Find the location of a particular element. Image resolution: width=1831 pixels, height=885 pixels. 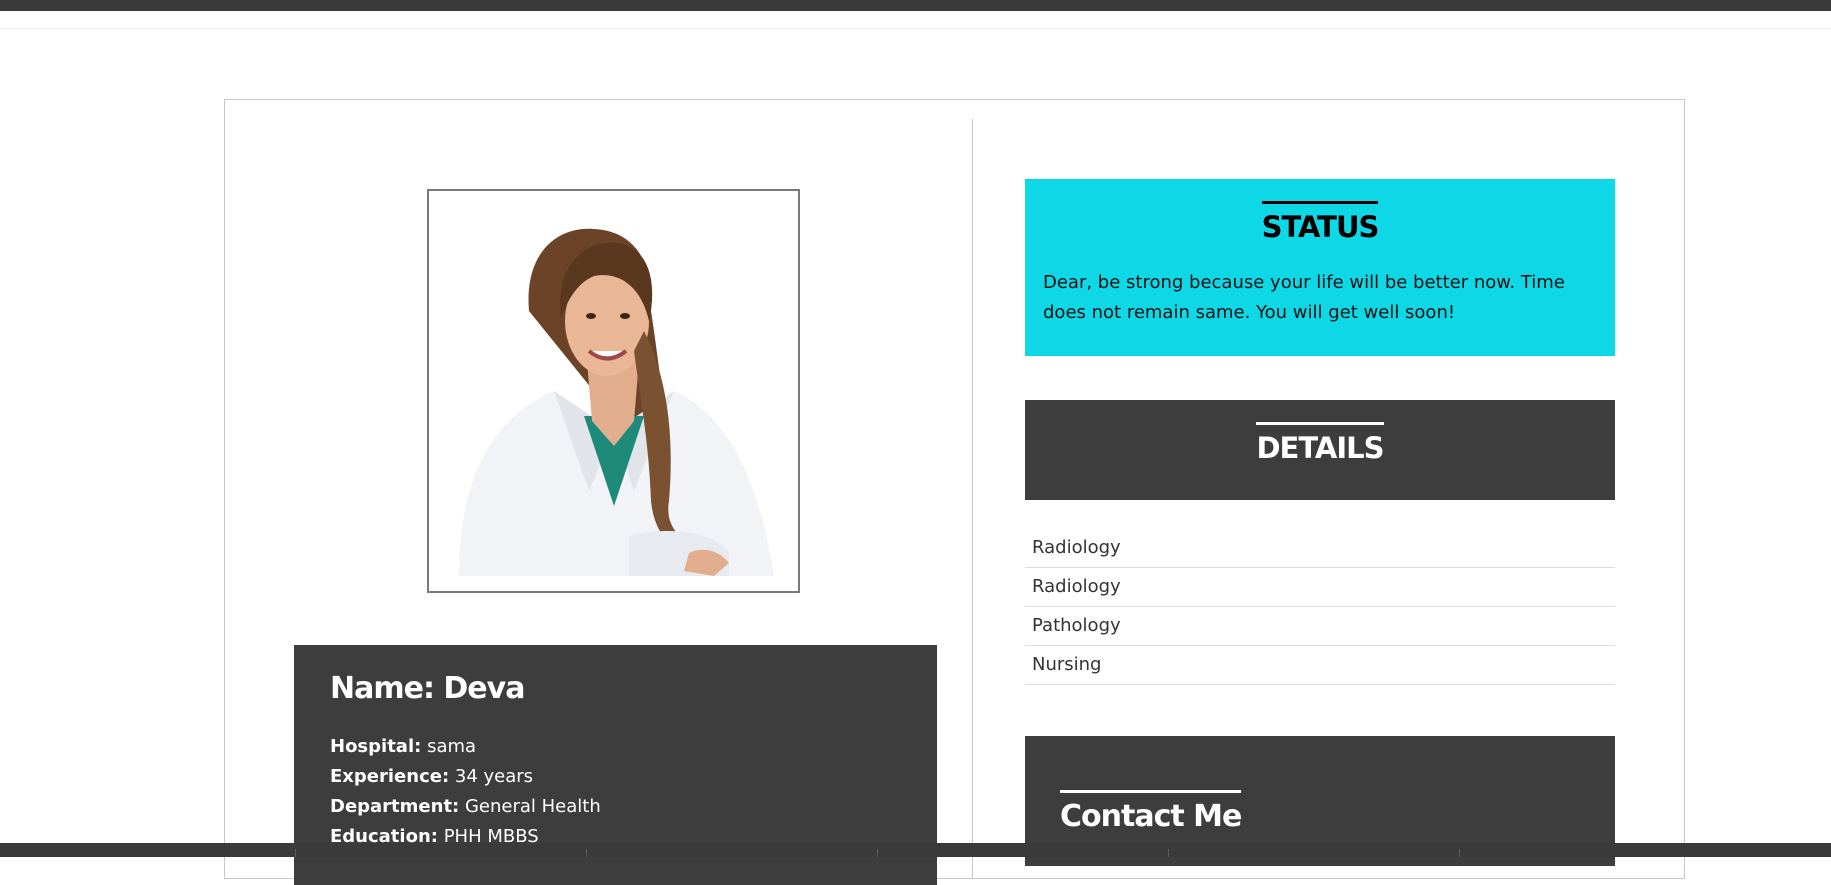

info-row-department: Department: General Health is located at coordinates (615, 807).